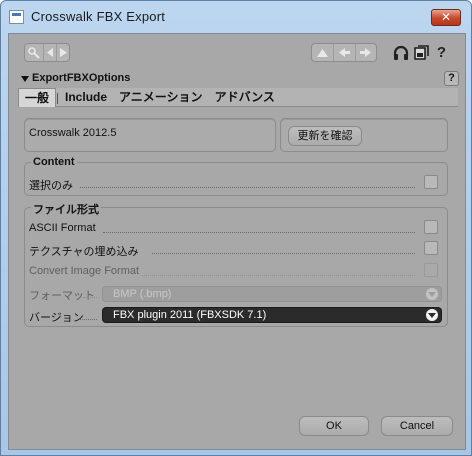 The height and width of the screenshot is (456, 472). I want to click on ok-button: OK, so click(334, 426).